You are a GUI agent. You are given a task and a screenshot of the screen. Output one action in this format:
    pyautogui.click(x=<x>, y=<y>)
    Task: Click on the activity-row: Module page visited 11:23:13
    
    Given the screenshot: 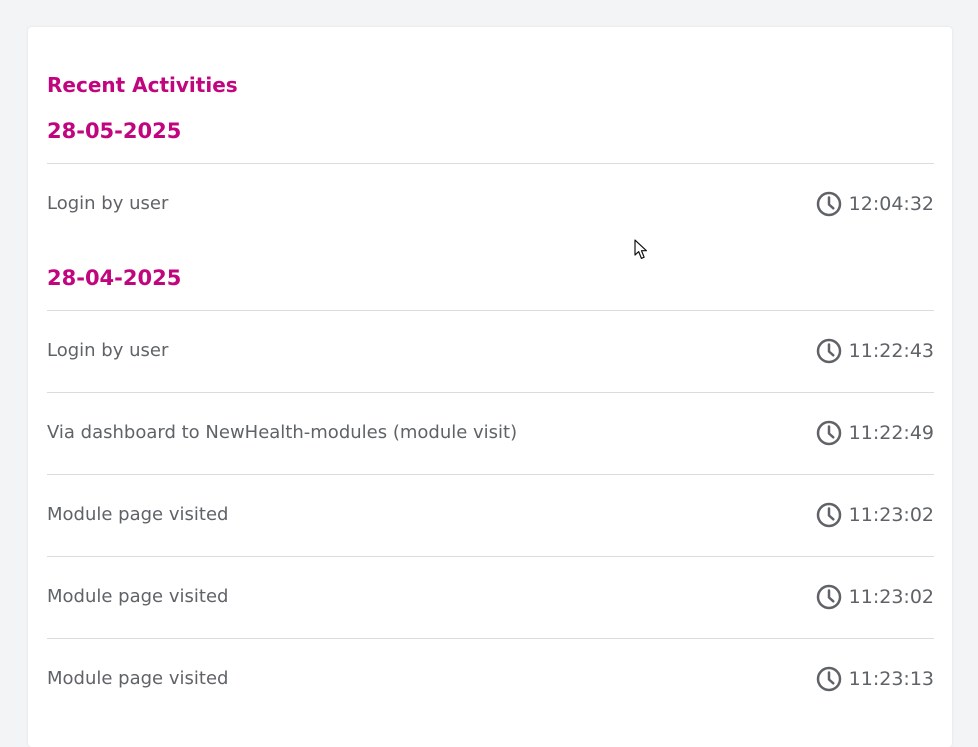 What is the action you would take?
    pyautogui.click(x=490, y=679)
    